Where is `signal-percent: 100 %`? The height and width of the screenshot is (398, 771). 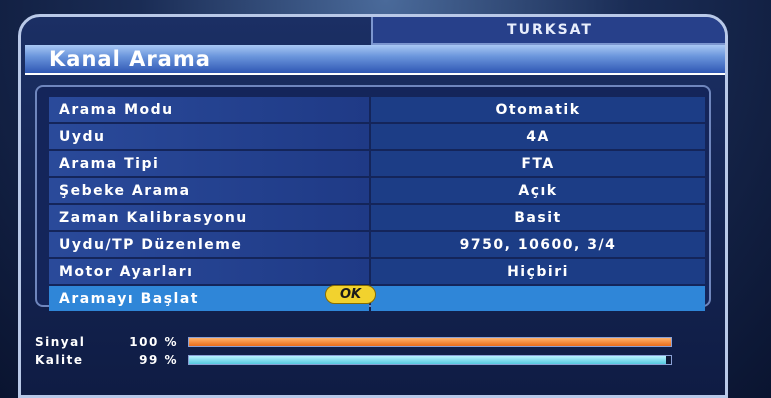
signal-percent: 100 % is located at coordinates (153, 342).